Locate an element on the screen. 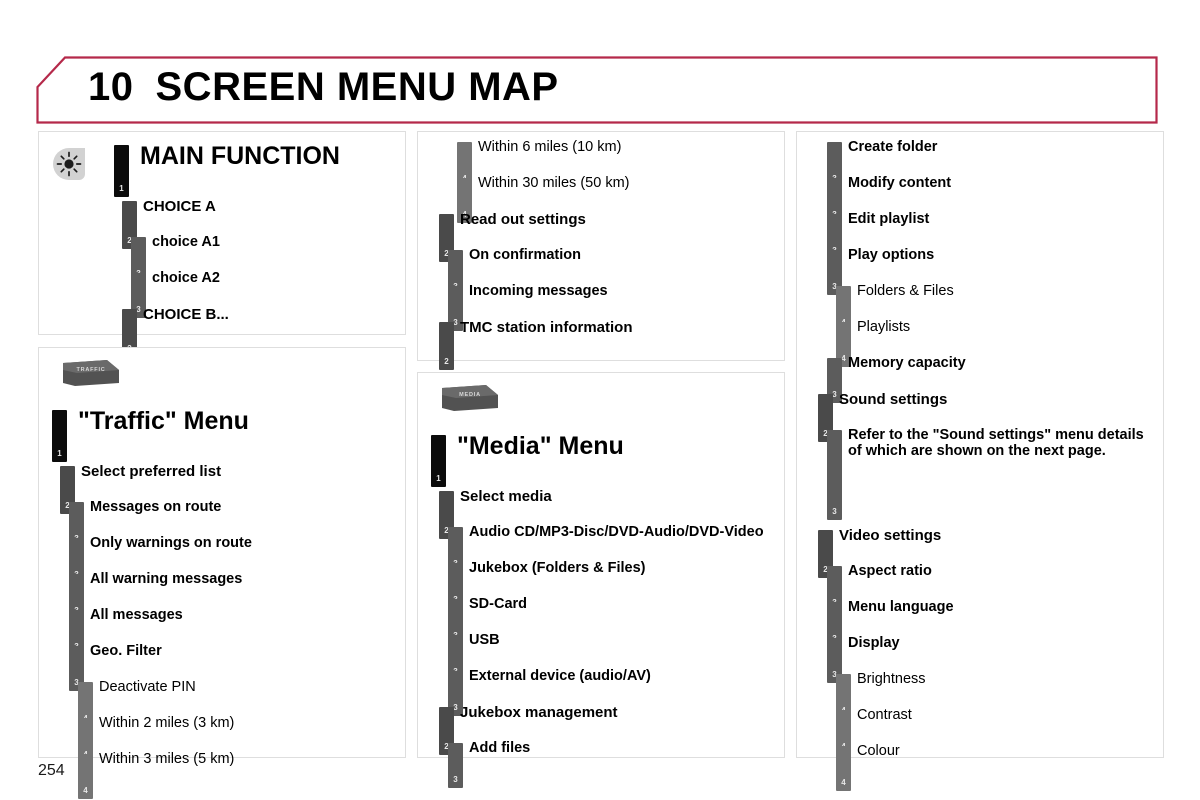 The width and height of the screenshot is (1200, 800). menu-item-label: Select media is located at coordinates (506, 496).